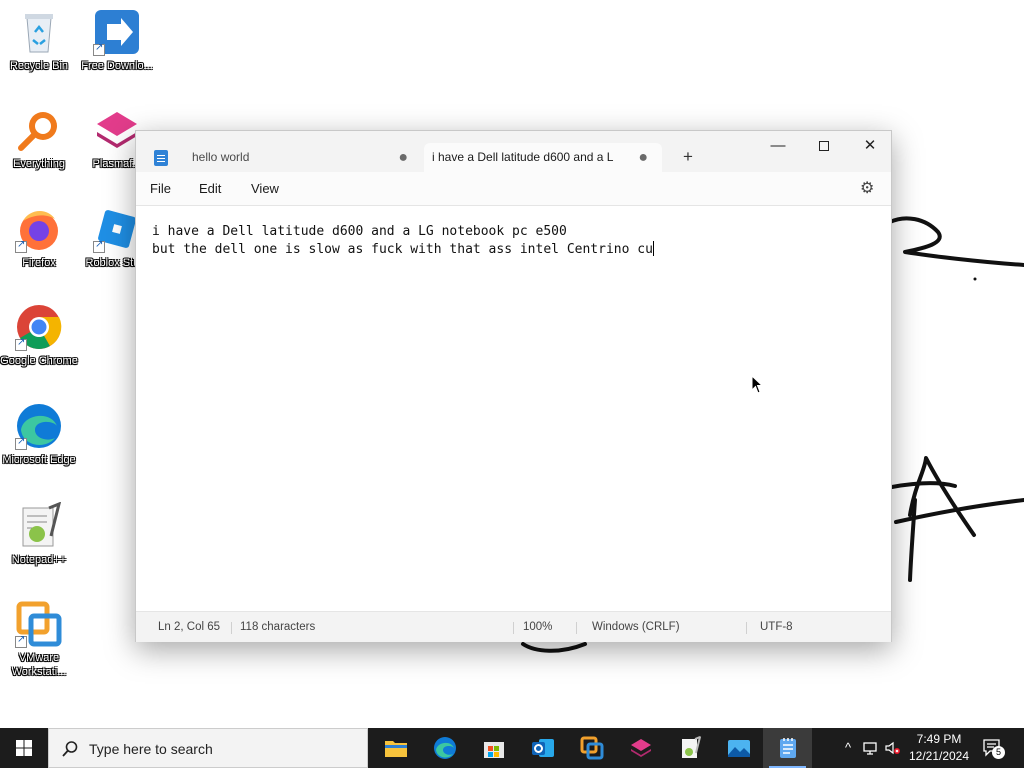 The image size is (1024, 768). I want to click on tab-hello-world: hello world ●, so click(283, 157).